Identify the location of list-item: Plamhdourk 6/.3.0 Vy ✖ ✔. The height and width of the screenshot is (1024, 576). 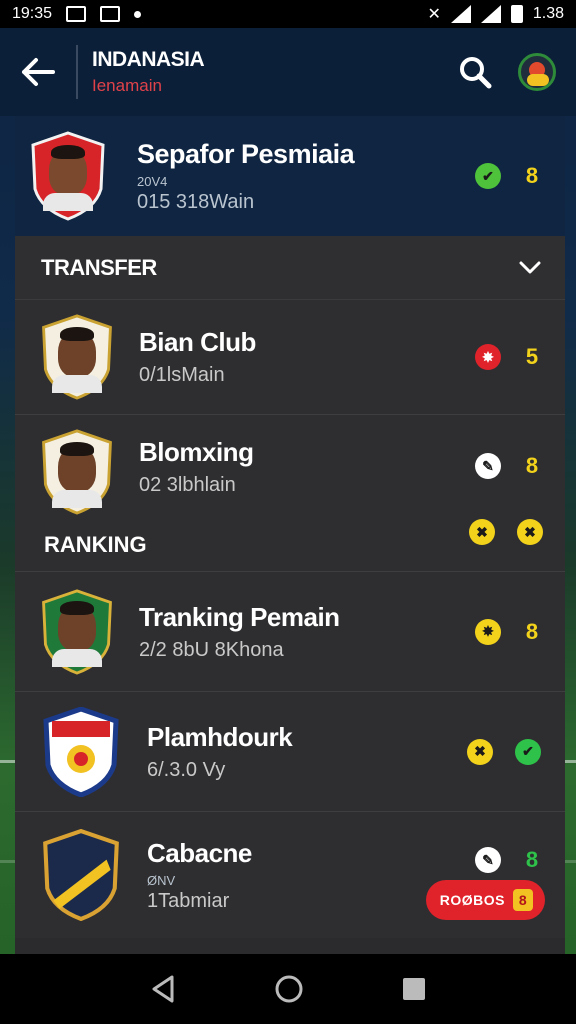
(290, 752).